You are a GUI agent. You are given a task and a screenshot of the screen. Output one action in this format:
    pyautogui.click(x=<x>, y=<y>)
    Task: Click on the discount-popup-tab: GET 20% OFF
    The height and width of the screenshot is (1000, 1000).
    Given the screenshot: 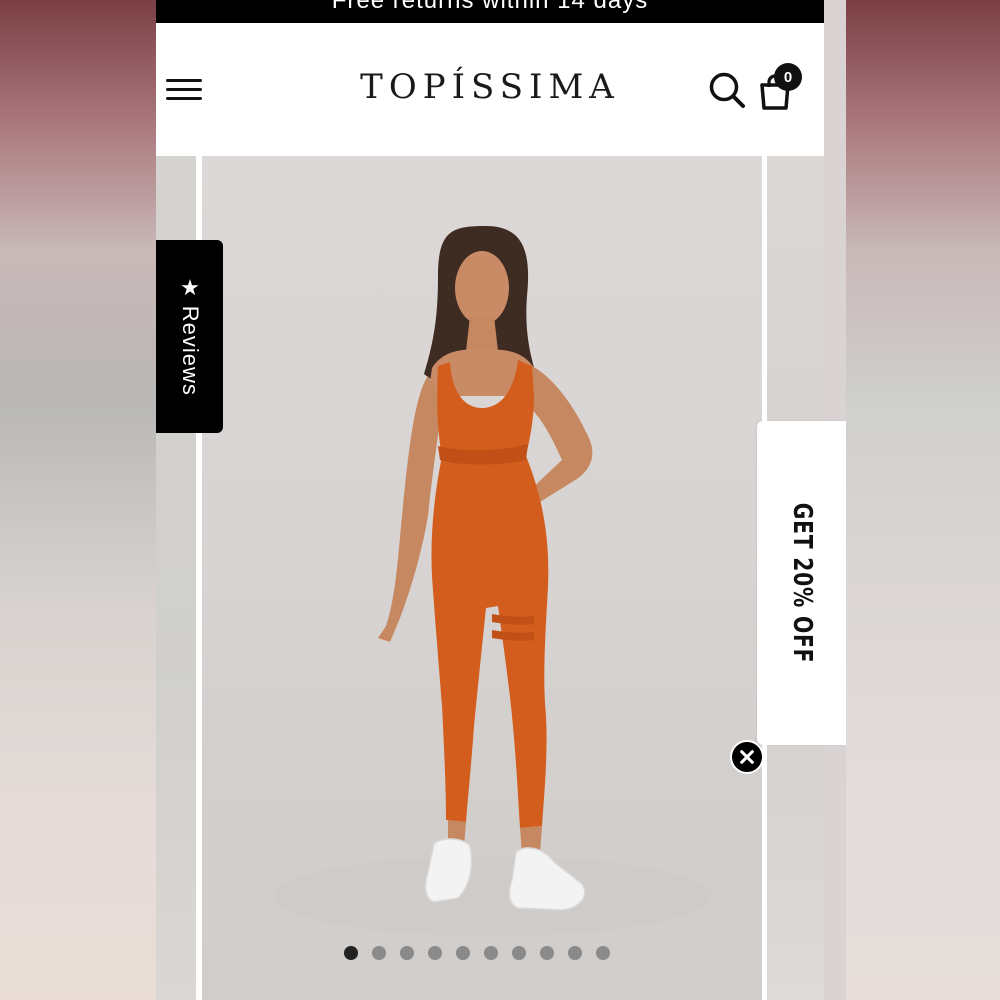 What is the action you would take?
    pyautogui.click(x=801, y=583)
    